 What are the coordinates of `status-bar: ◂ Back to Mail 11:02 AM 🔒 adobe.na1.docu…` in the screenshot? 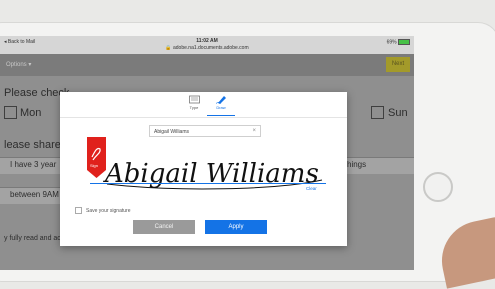 It's located at (207, 45).